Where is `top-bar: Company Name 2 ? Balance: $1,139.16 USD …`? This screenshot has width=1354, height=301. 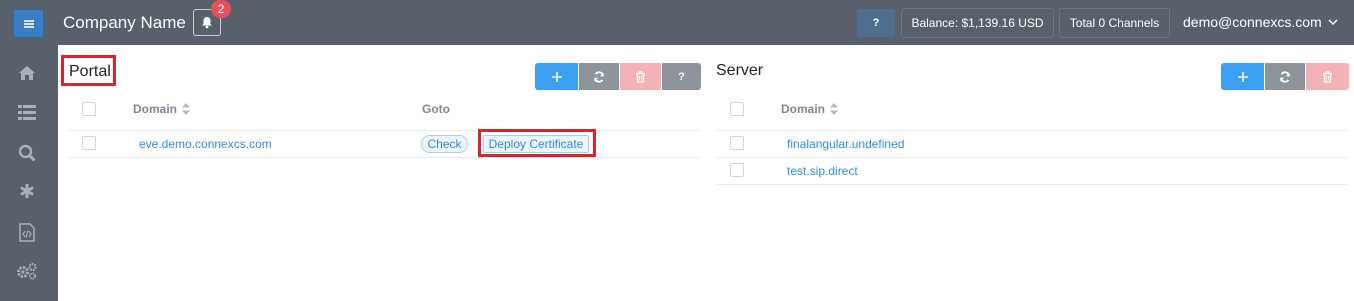
top-bar: Company Name 2 ? Balance: $1,139.16 USD … is located at coordinates (677, 22).